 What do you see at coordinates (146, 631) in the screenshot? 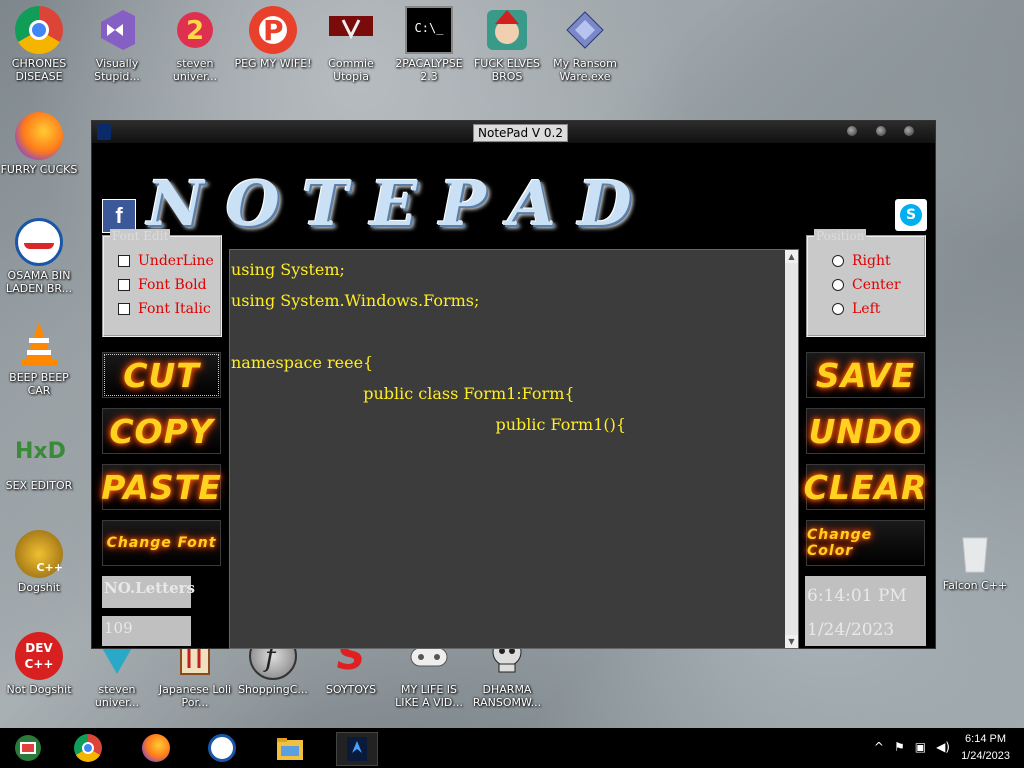
I see `letters-count: 109` at bounding box center [146, 631].